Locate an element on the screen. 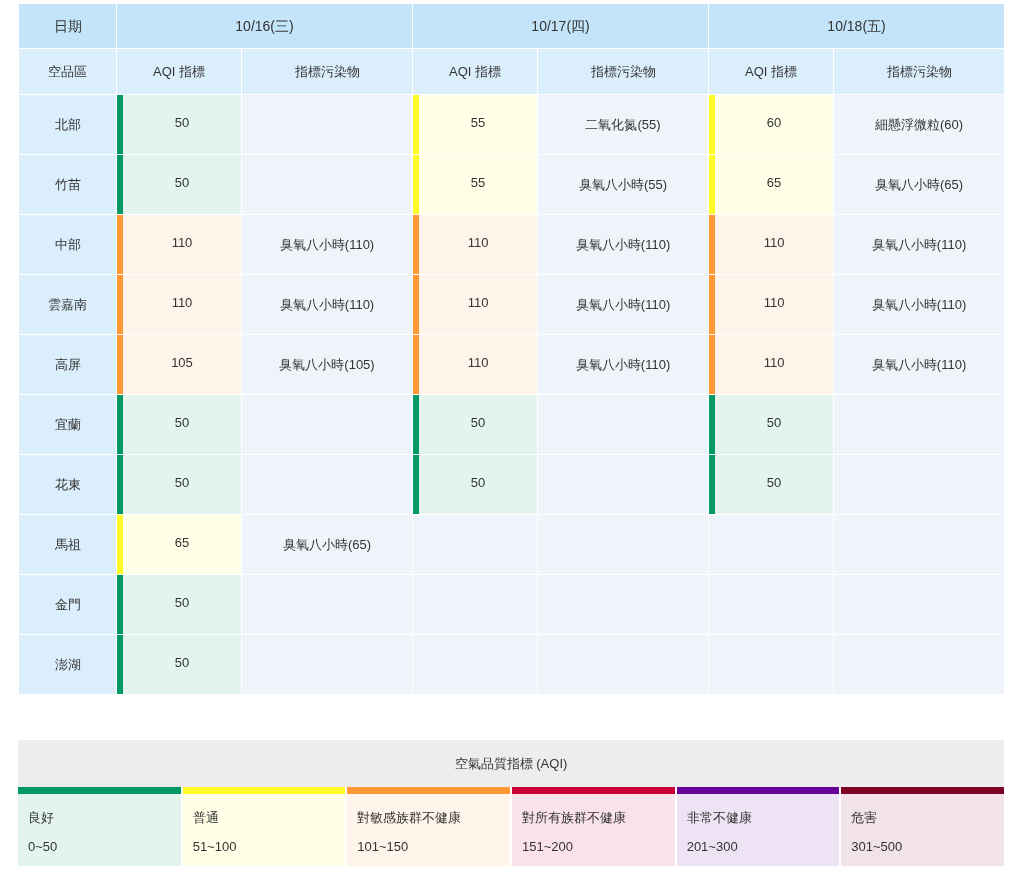 The height and width of the screenshot is (873, 1011). region-cell: 宜蘭 is located at coordinates (67, 424).